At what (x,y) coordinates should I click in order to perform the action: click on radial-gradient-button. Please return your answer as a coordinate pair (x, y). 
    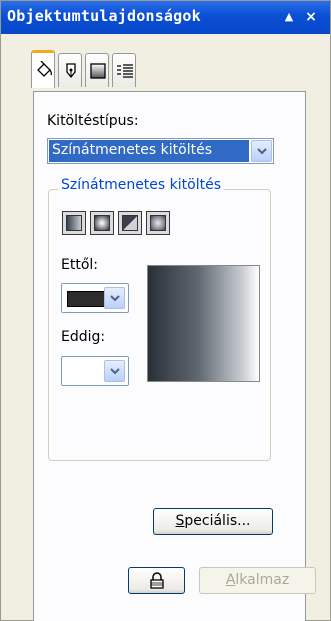
    Looking at the image, I should click on (102, 223).